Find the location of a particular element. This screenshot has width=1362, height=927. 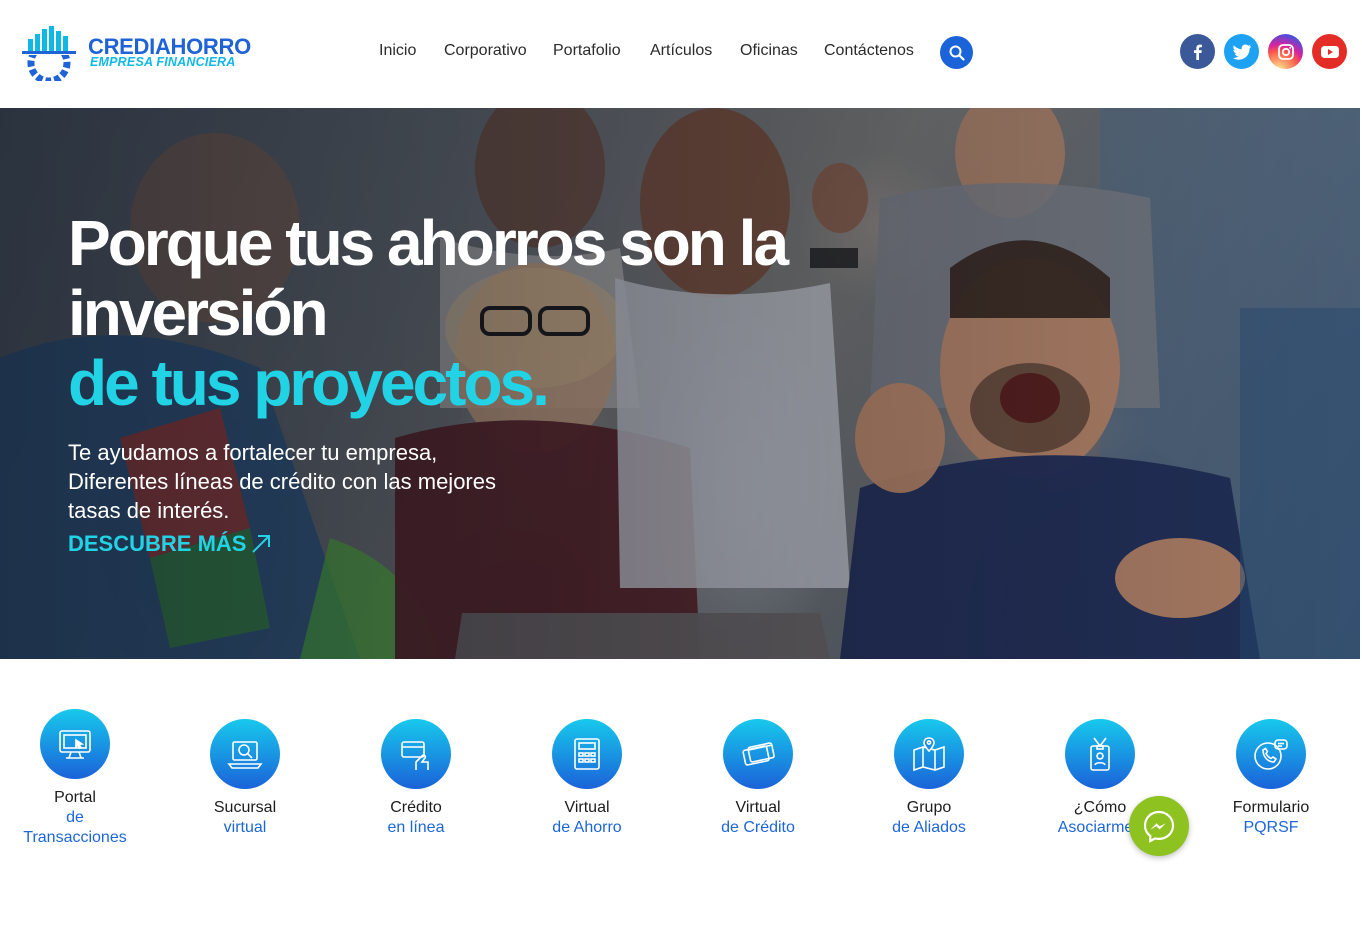

service-sucursal-virtual: Sucursal virtual is located at coordinates (245, 778).